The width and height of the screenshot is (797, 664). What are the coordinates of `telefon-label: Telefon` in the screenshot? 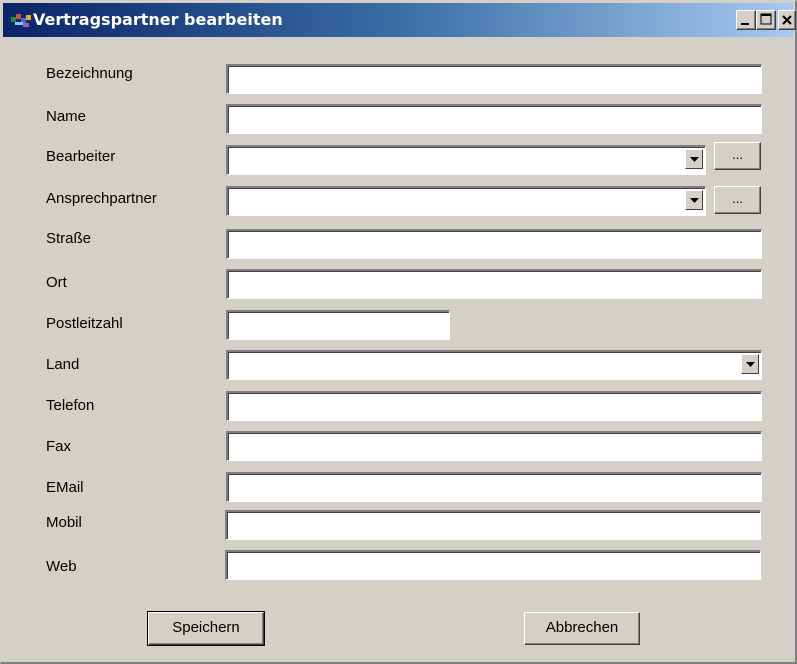 It's located at (70, 405).